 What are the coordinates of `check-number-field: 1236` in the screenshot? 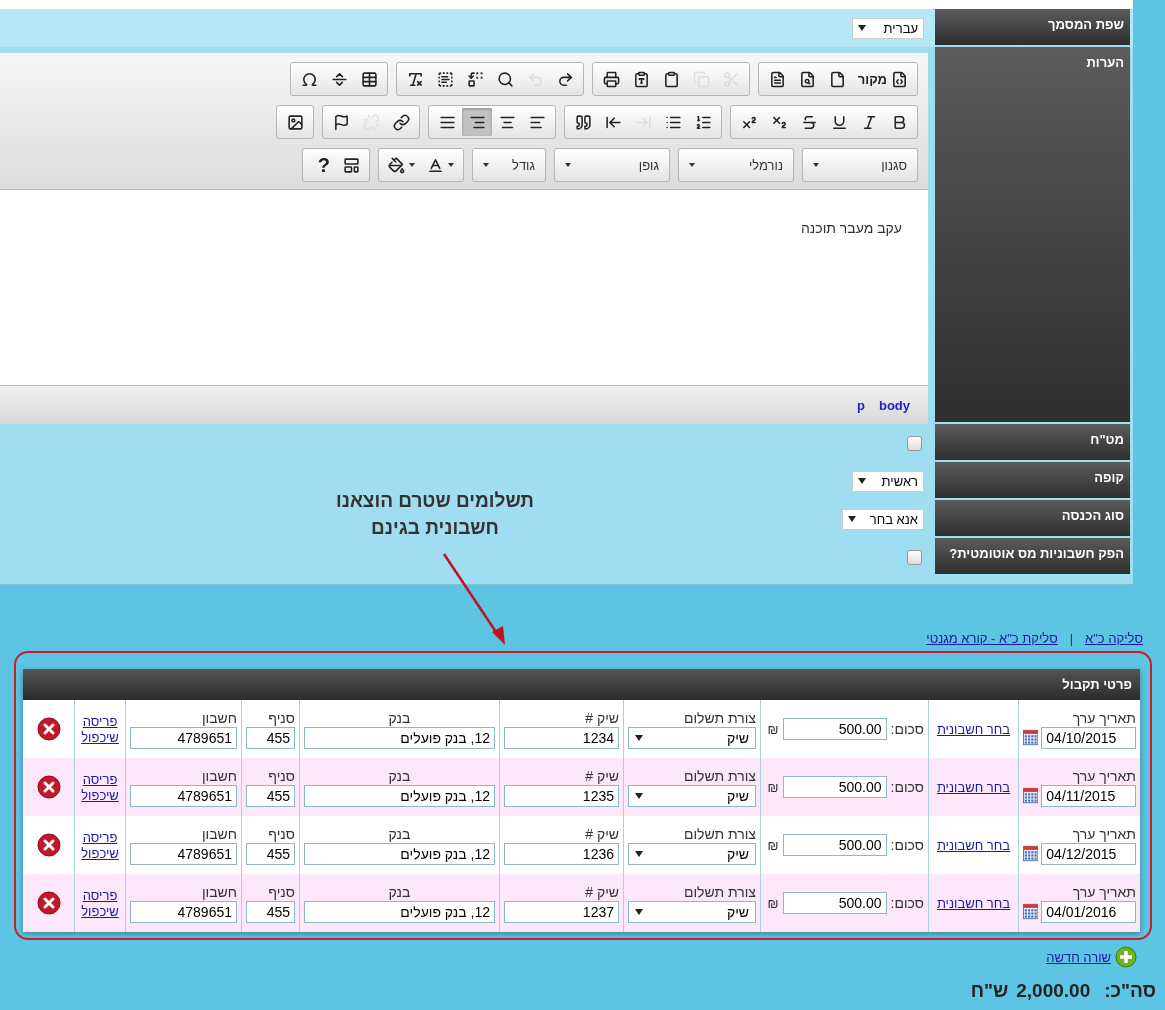 It's located at (561, 853).